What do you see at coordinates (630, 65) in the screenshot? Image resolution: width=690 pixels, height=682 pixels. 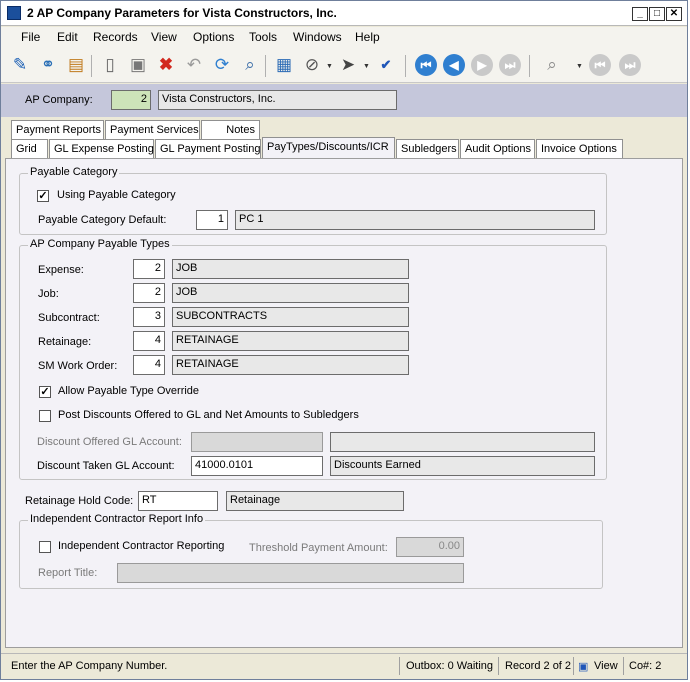 I see `last-page-icon: ⏭` at bounding box center [630, 65].